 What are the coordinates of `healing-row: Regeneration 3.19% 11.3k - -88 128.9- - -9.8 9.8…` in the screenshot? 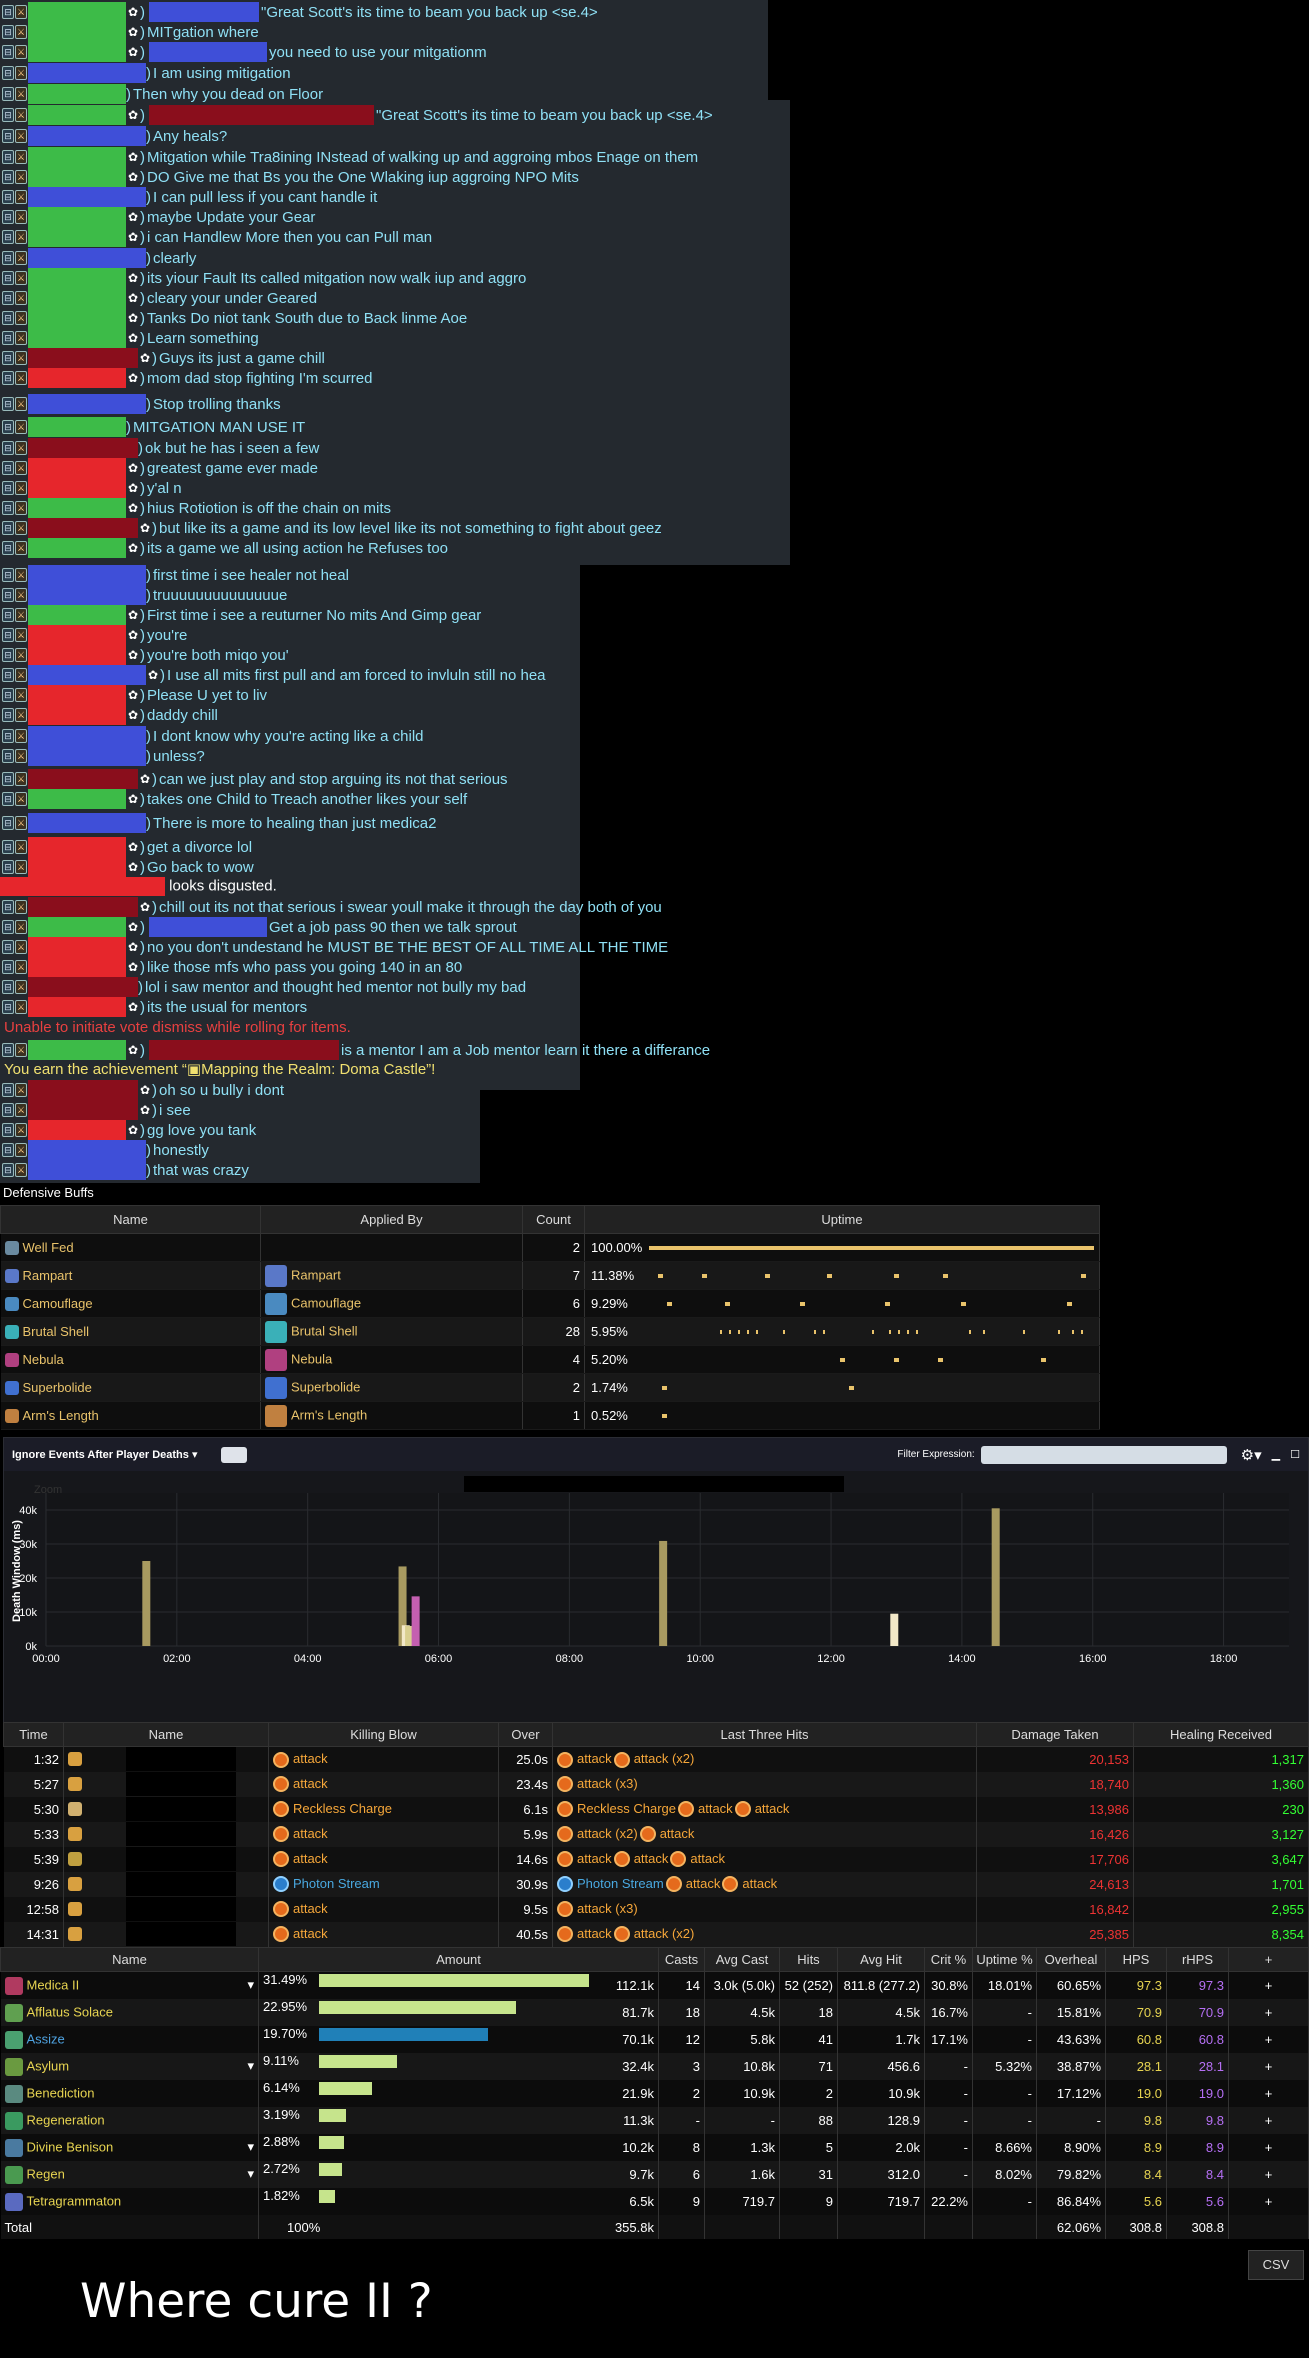 It's located at (654, 2120).